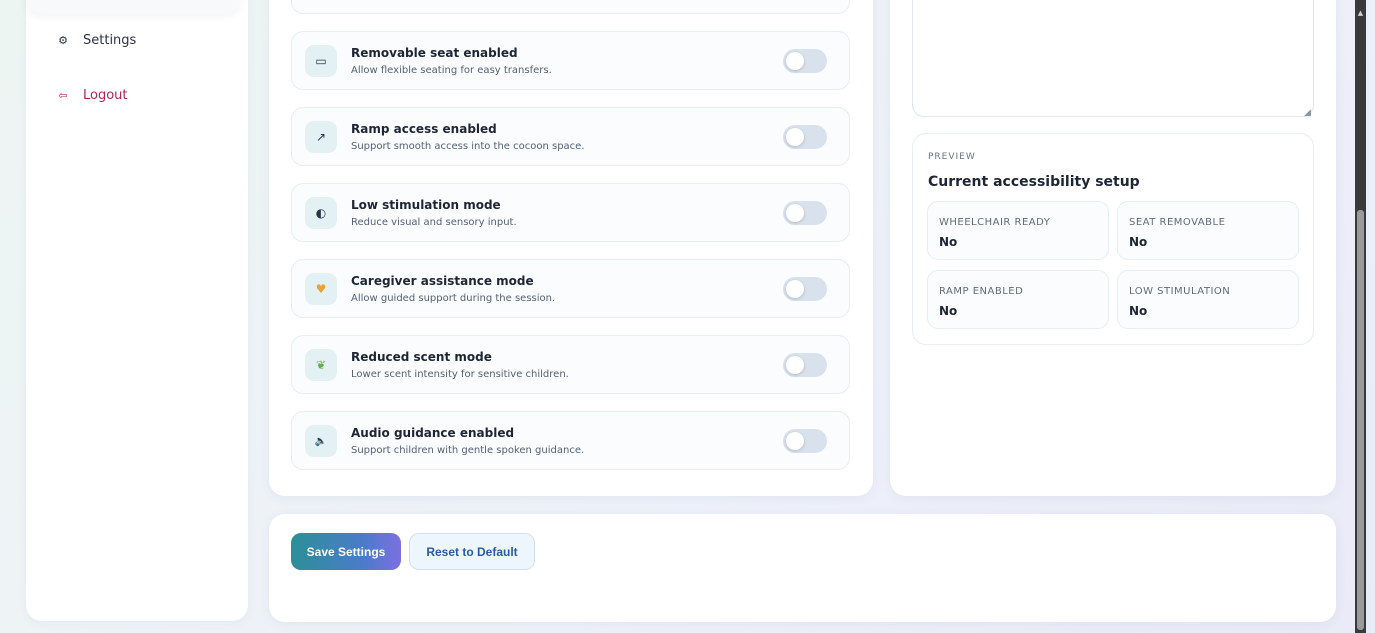 This screenshot has height=633, width=1375. I want to click on page-scrollbar: ▲, so click(1360, 316).